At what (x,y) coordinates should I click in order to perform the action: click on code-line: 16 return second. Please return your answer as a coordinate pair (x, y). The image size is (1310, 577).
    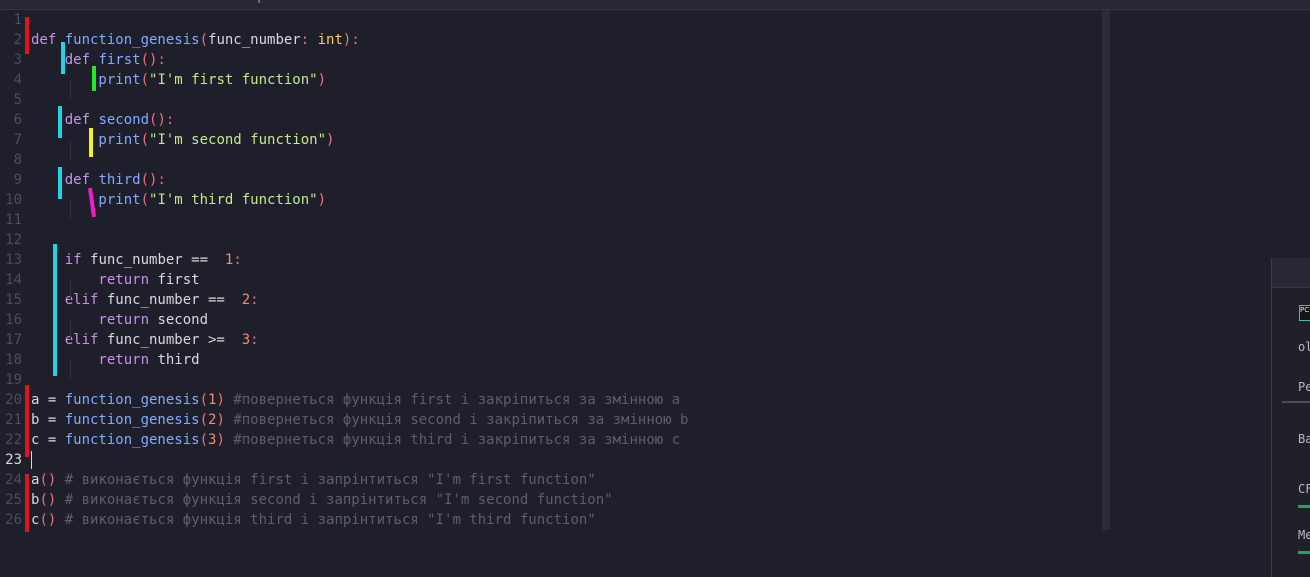
    Looking at the image, I should click on (550, 320).